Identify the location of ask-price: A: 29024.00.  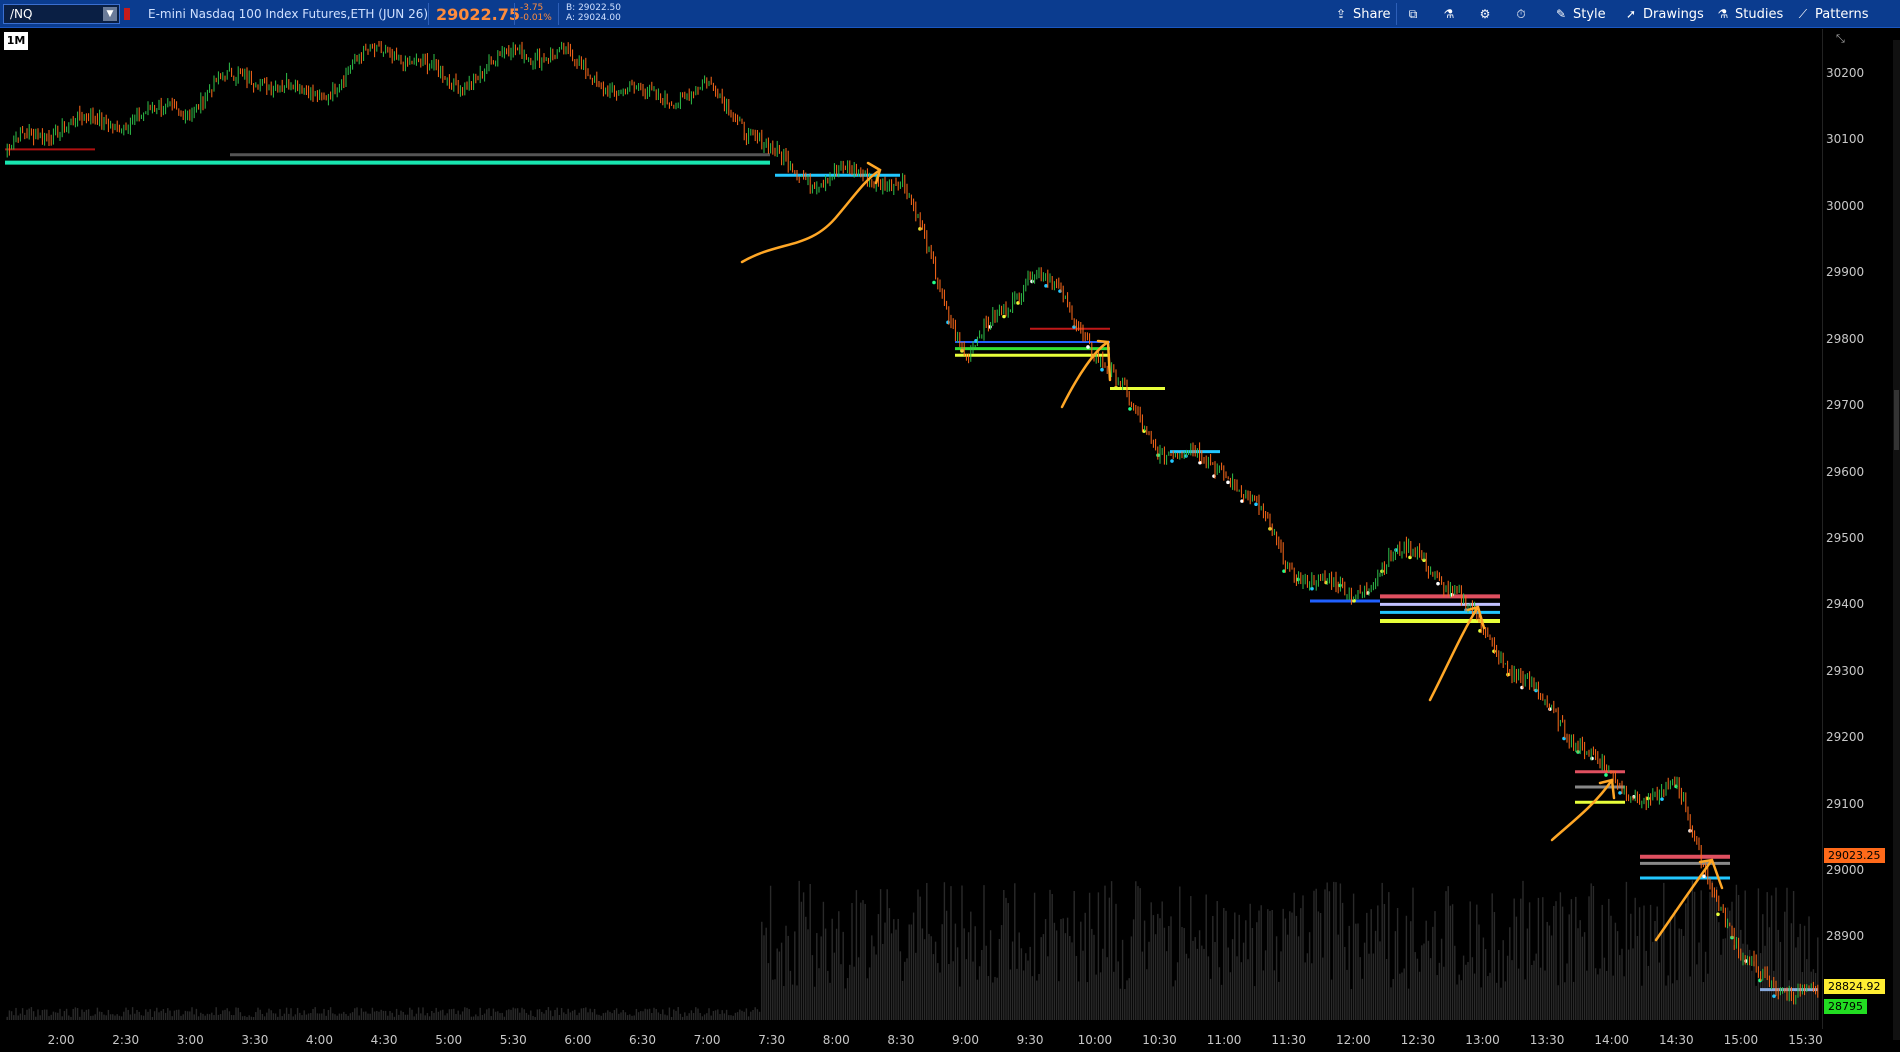
(593, 18).